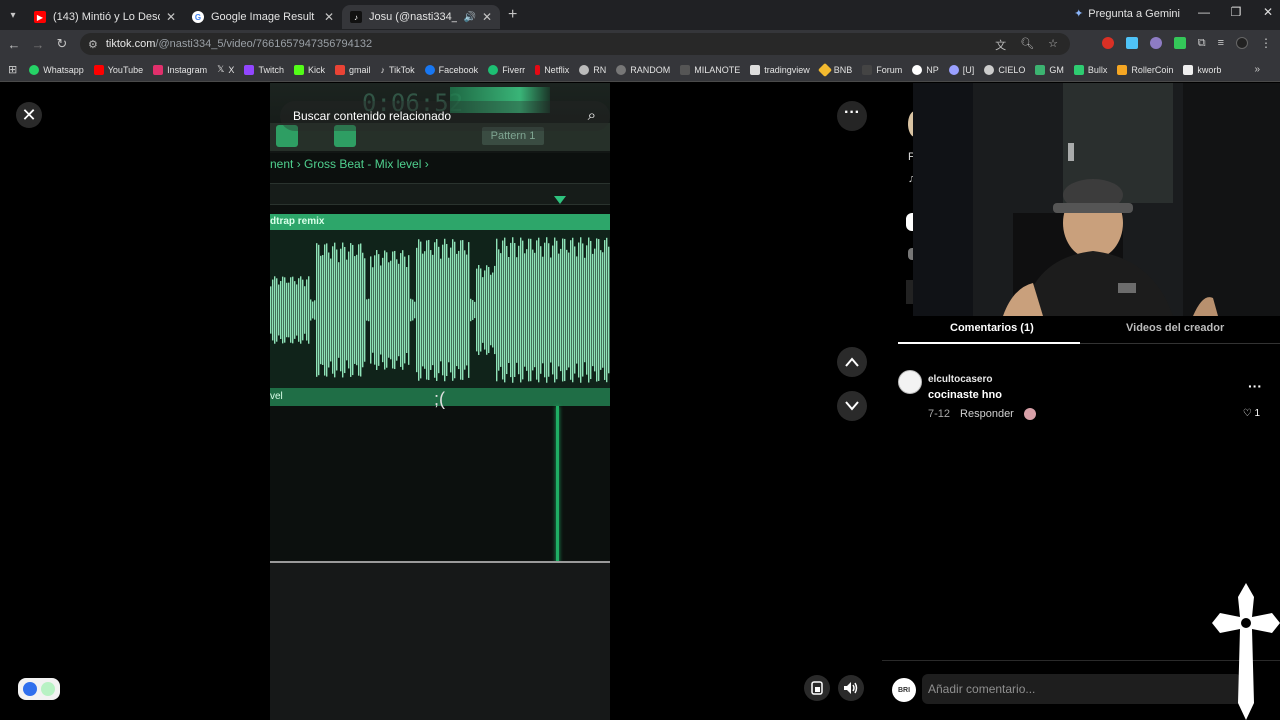  I want to click on more-bookmarks-icon: », so click(1257, 69).